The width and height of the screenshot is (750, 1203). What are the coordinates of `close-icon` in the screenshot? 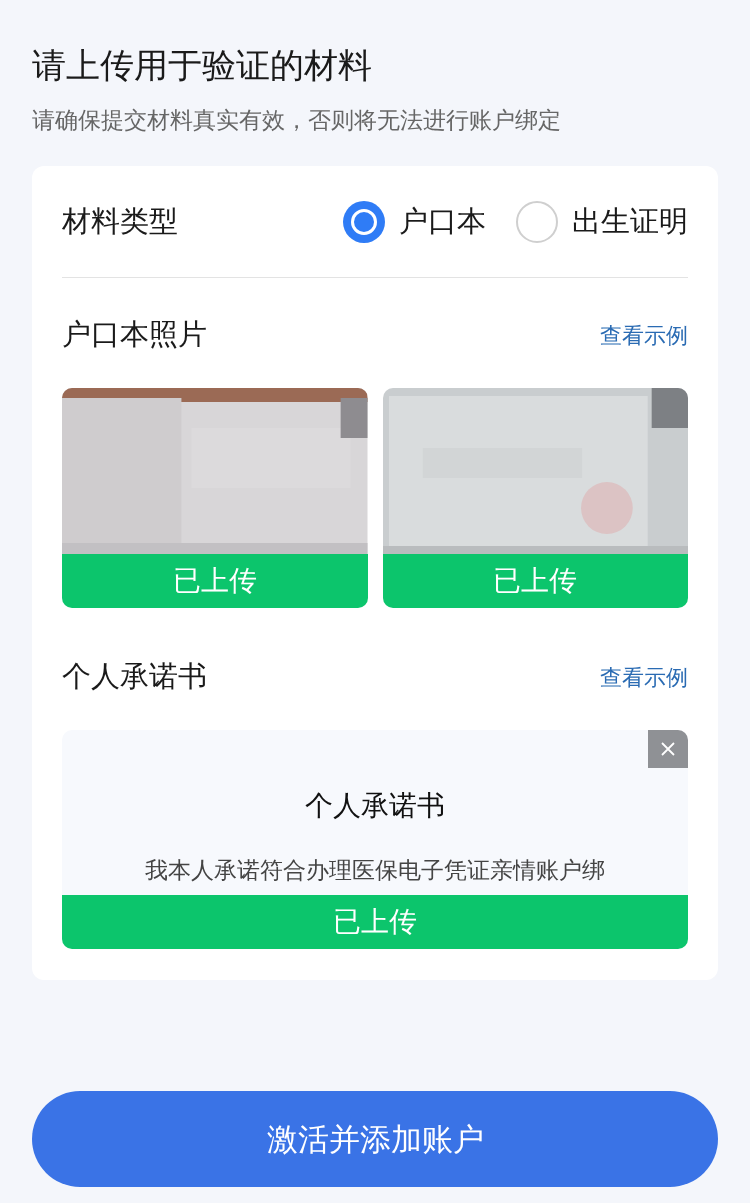 It's located at (668, 749).